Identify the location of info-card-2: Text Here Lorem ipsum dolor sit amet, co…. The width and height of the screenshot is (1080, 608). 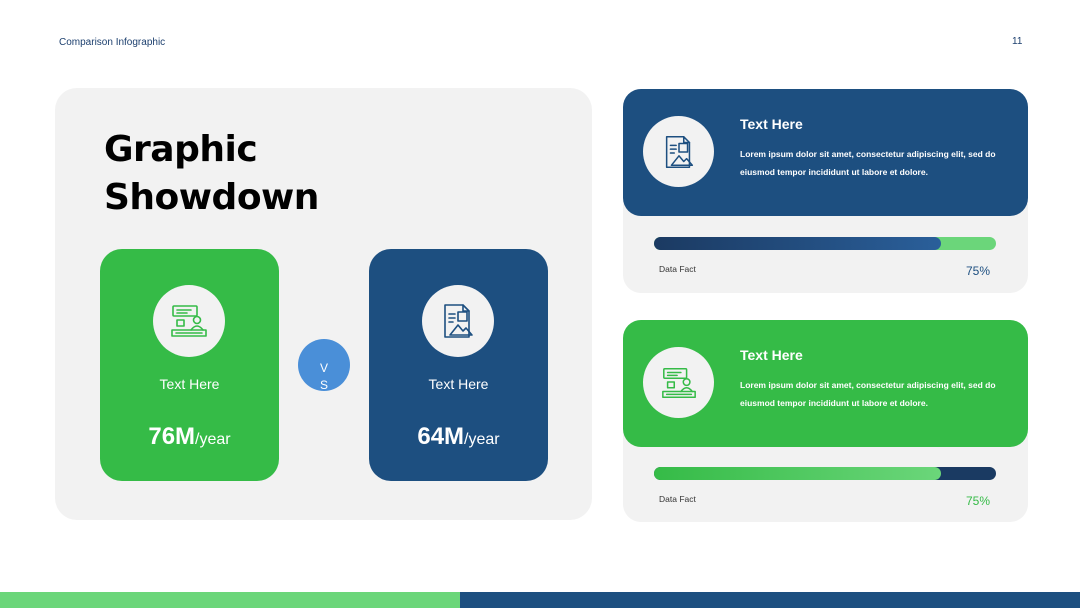
(825, 383).